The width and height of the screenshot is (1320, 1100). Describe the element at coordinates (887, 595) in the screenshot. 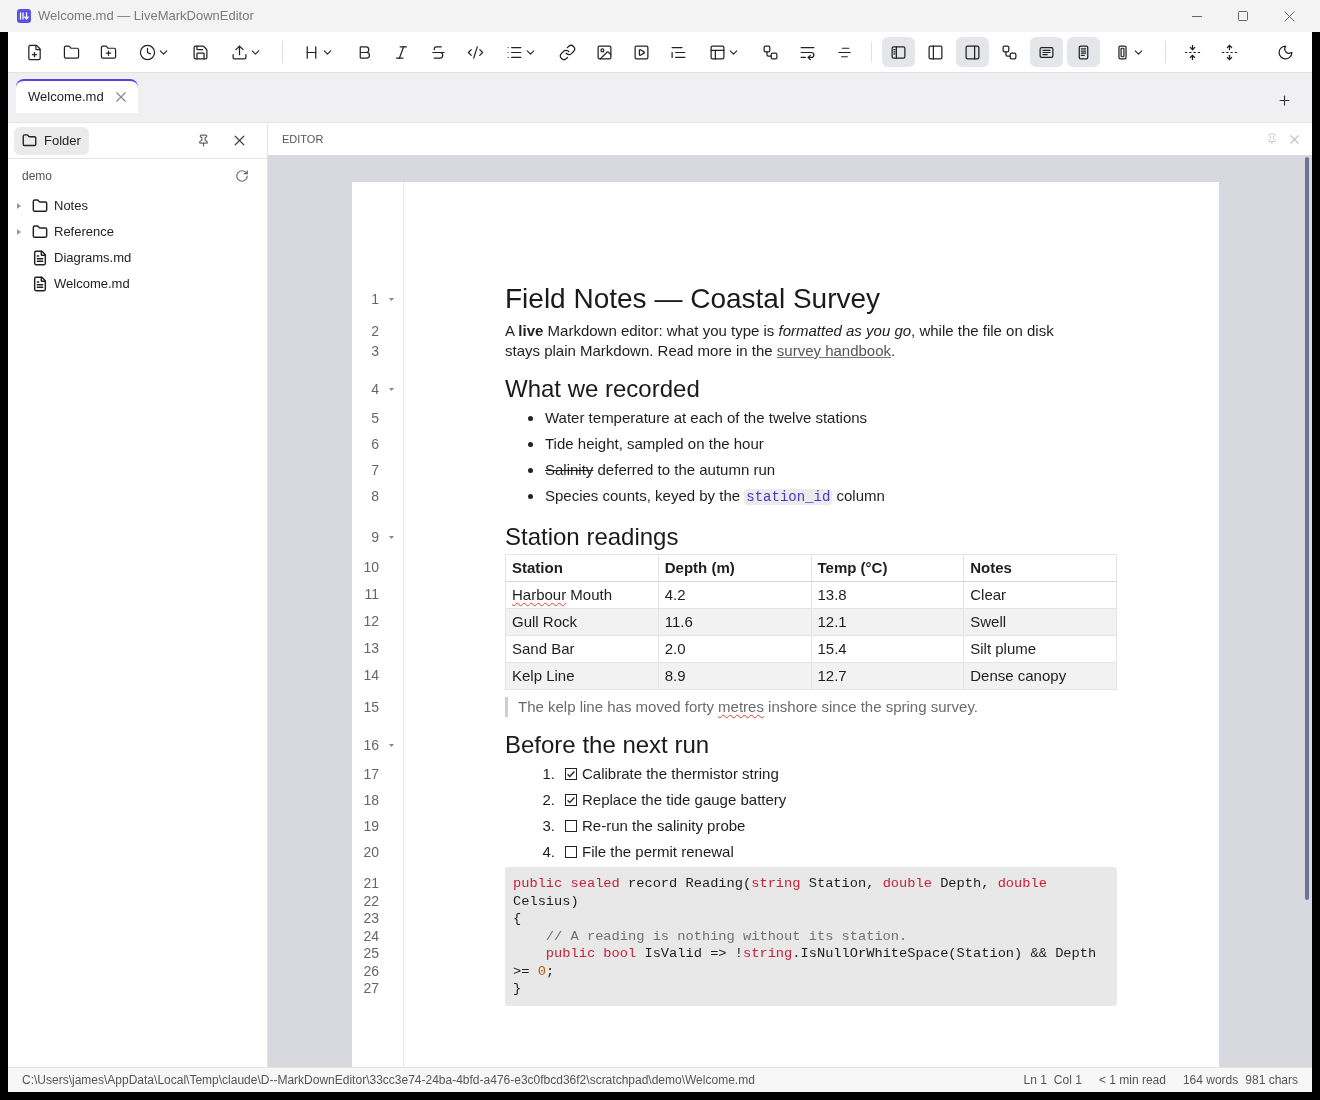

I see `table-cell: 13.8` at that location.